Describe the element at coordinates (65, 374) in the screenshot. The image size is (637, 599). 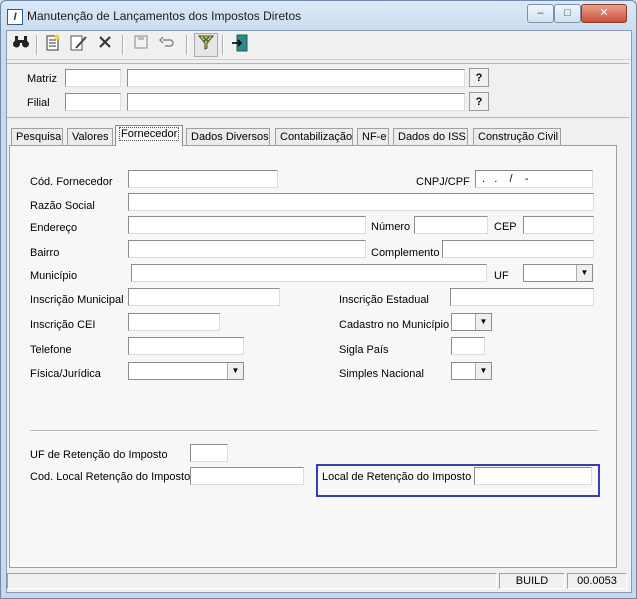
I see `fisica-juridica-label: Física/Jurídica` at that location.